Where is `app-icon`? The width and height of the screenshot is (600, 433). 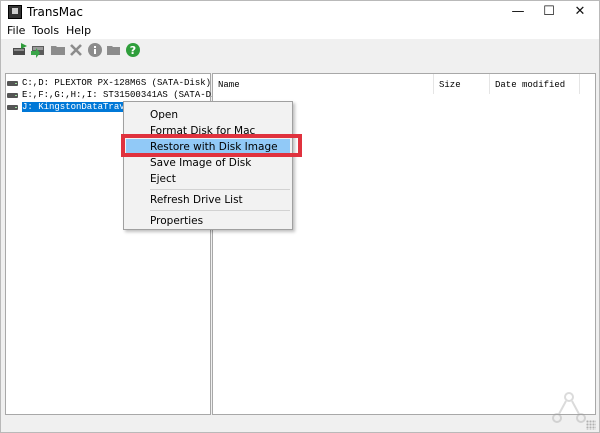 app-icon is located at coordinates (15, 12).